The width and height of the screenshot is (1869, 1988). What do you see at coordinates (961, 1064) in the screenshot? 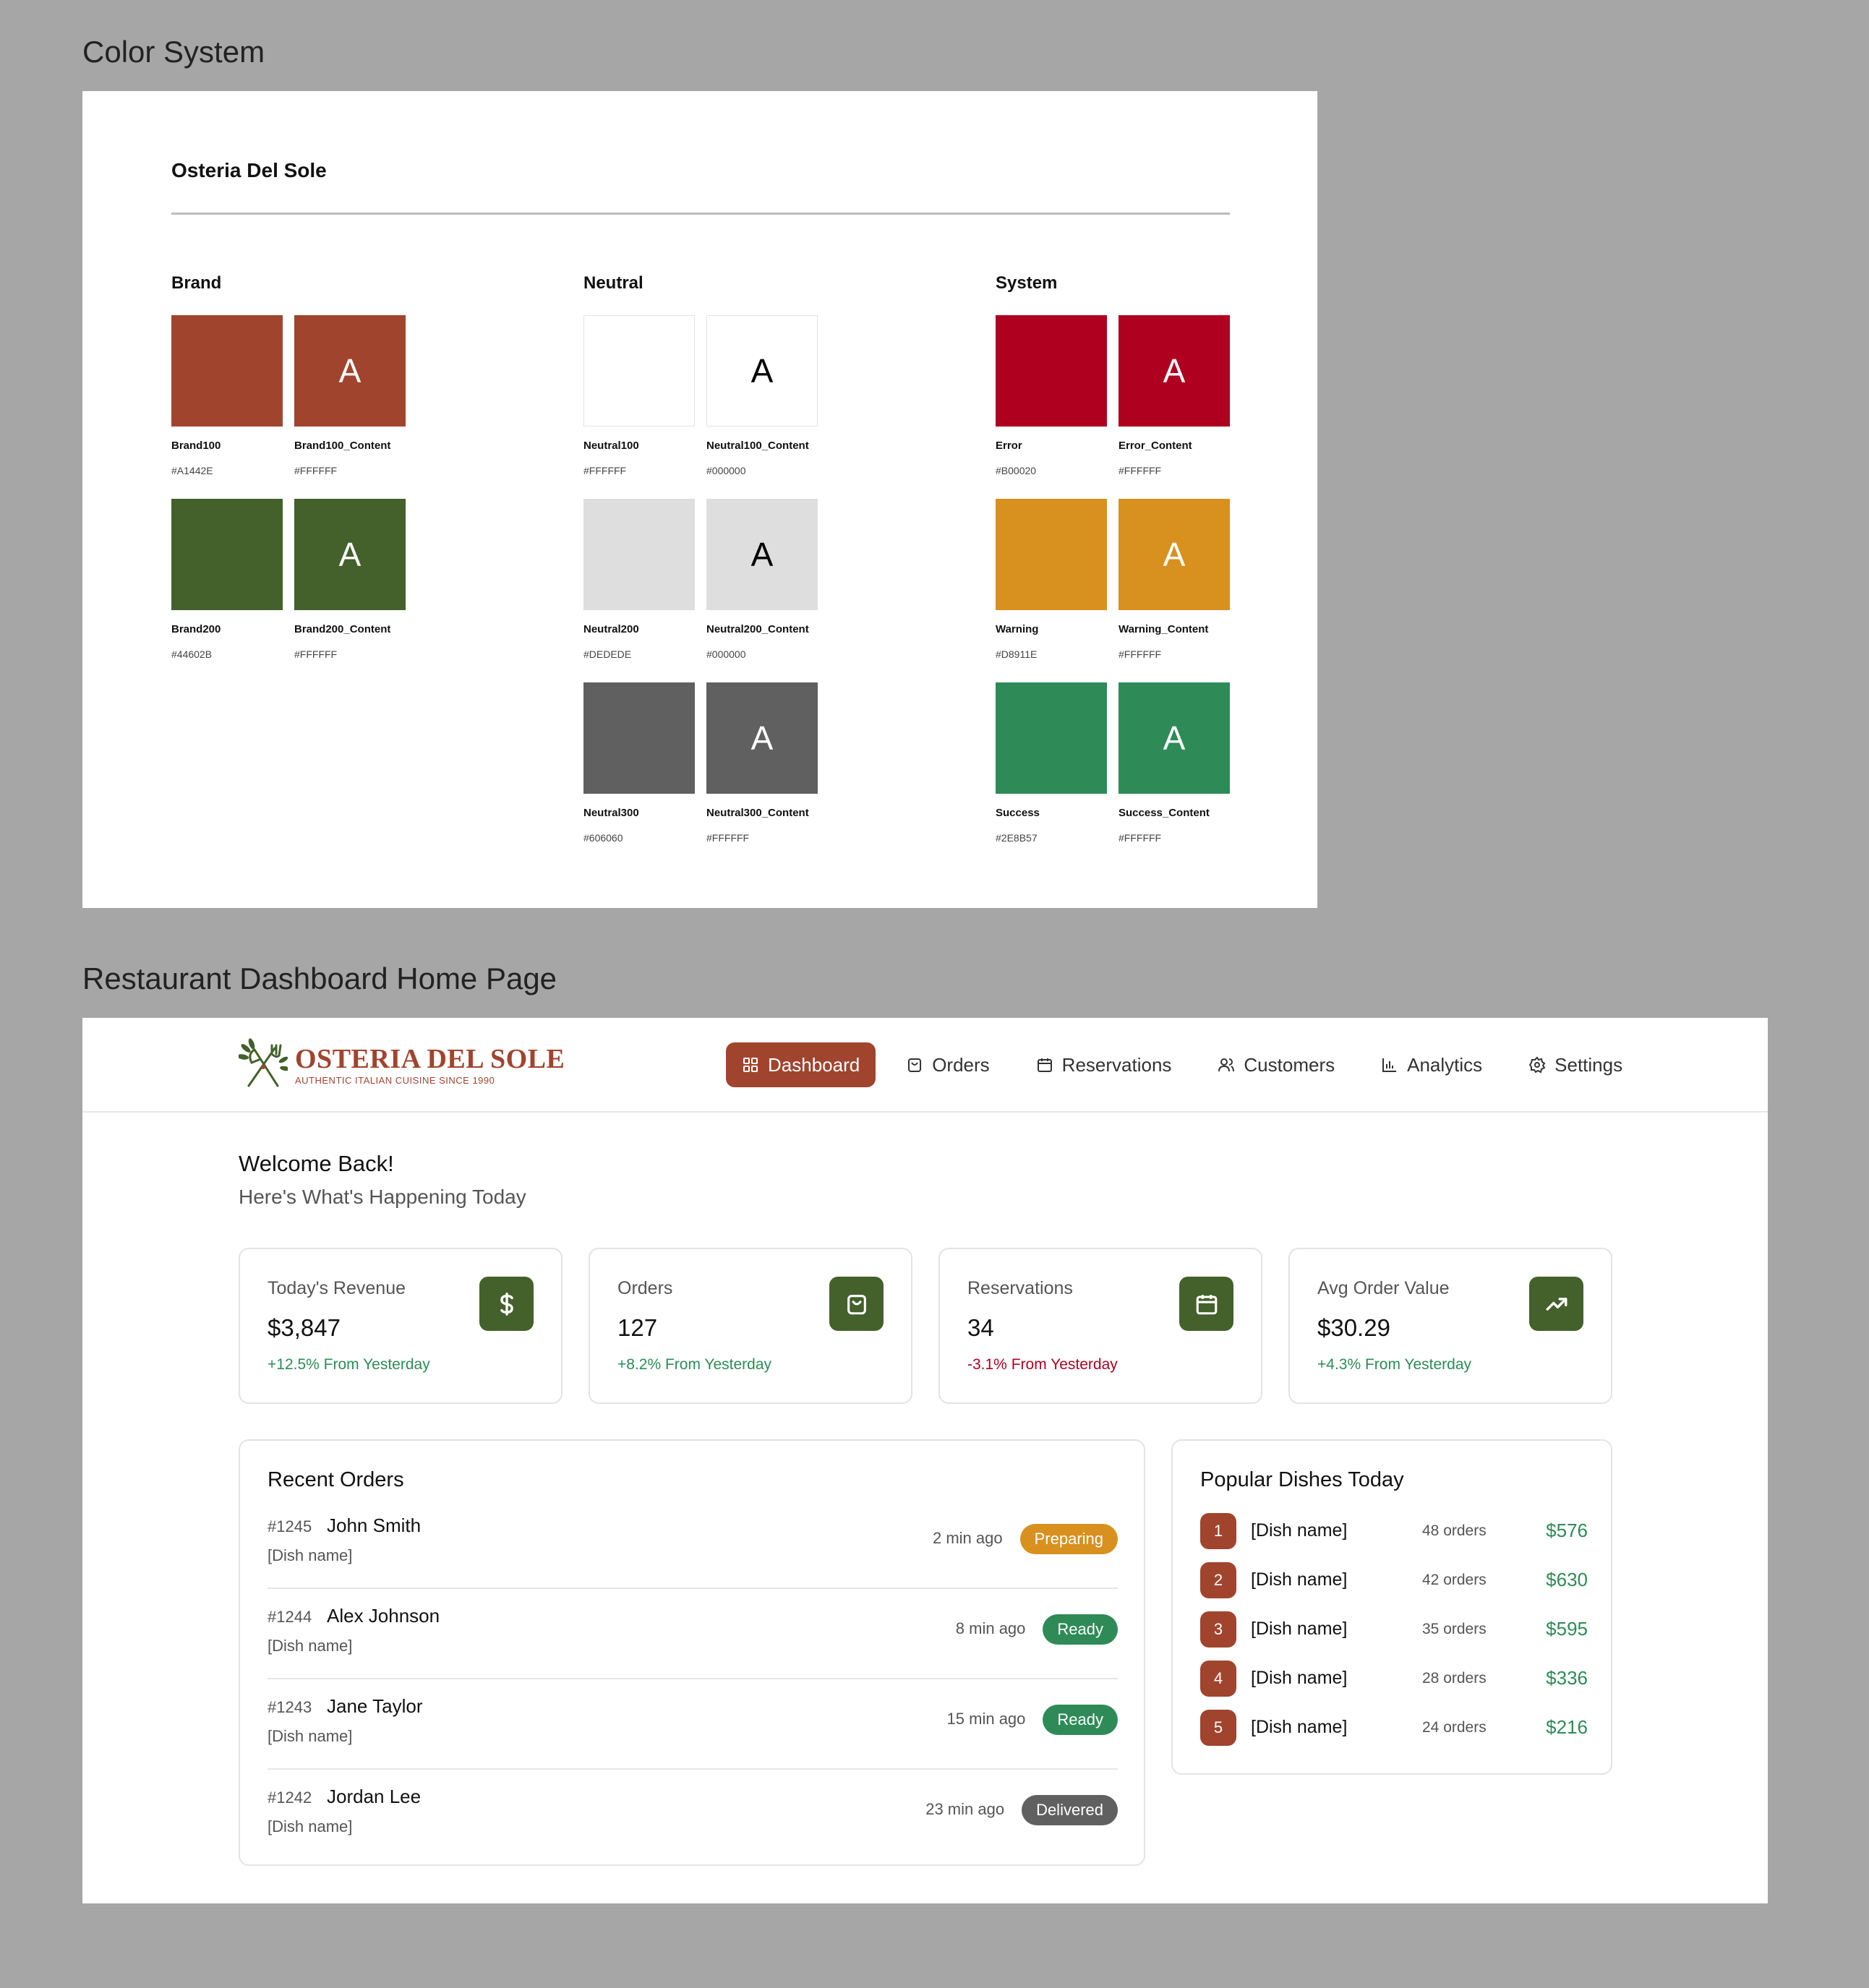
I see `nav-label: Orders` at bounding box center [961, 1064].